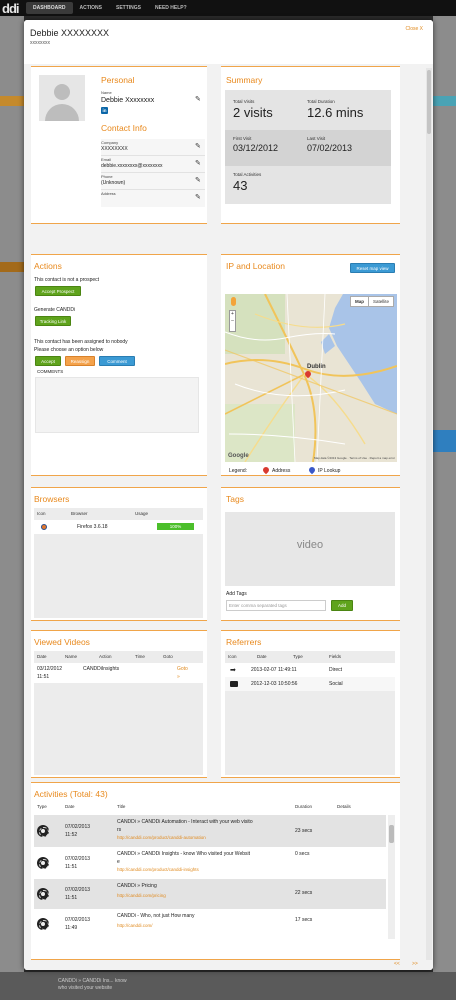 The image size is (456, 1000). Describe the element at coordinates (198, 146) in the screenshot. I see `edit-company-icon: ✎` at that location.